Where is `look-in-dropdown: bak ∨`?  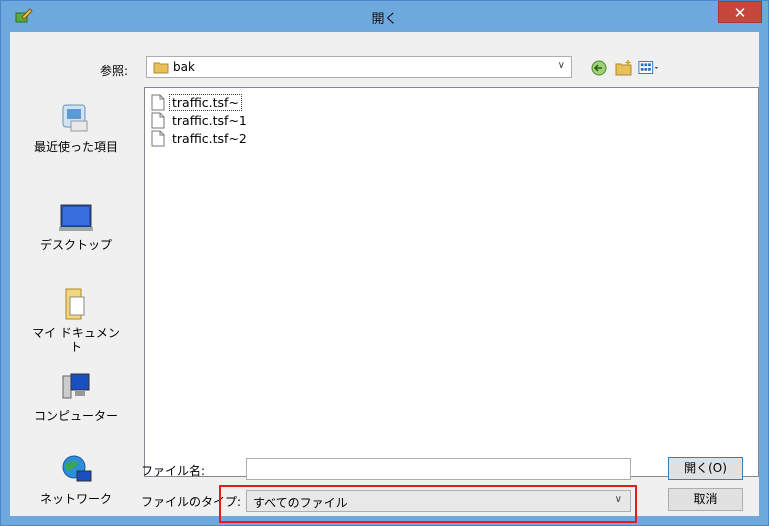 look-in-dropdown: bak ∨ is located at coordinates (359, 67).